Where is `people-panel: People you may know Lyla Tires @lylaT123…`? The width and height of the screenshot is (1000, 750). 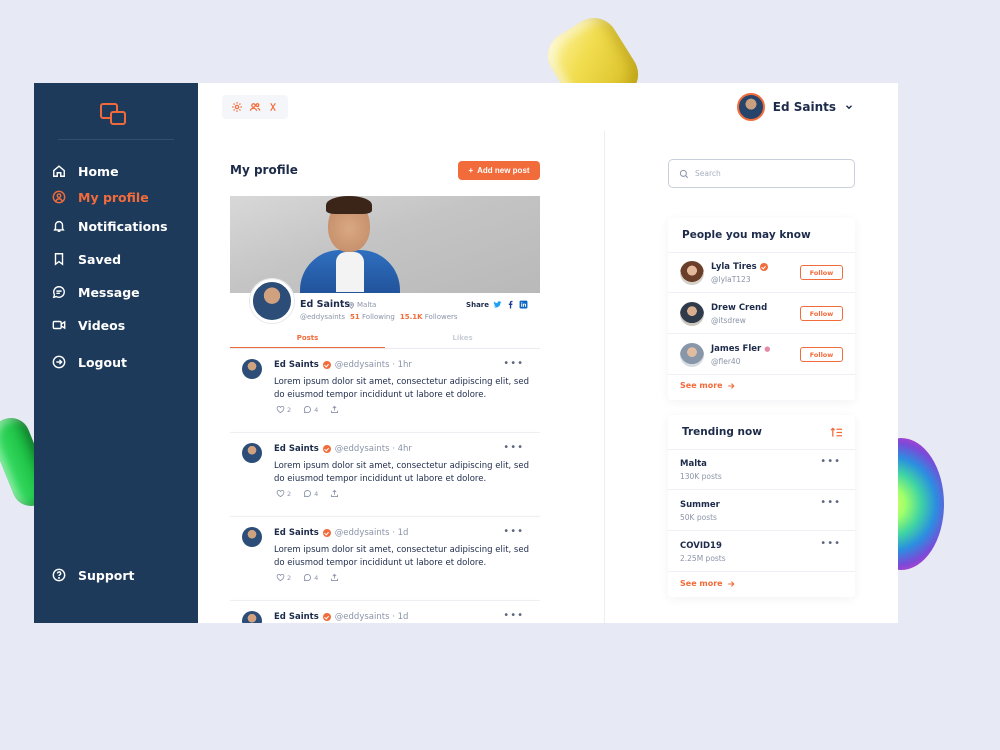
people-panel: People you may know Lyla Tires @lylaT123… is located at coordinates (761, 309).